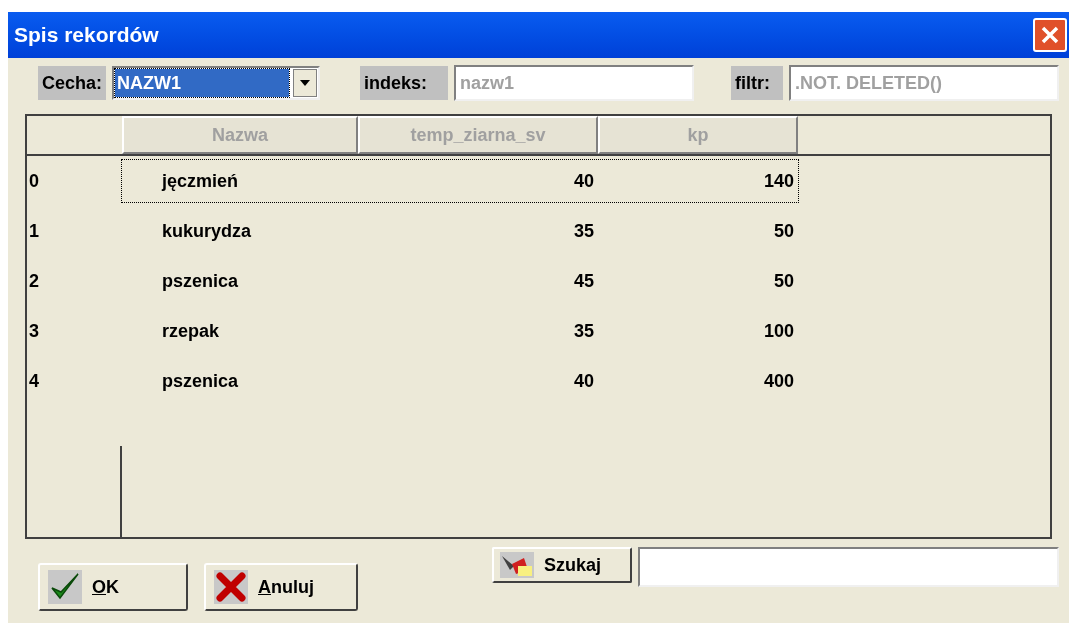 This screenshot has height=623, width=1069. I want to click on feature-label: Cecha:, so click(72, 83).